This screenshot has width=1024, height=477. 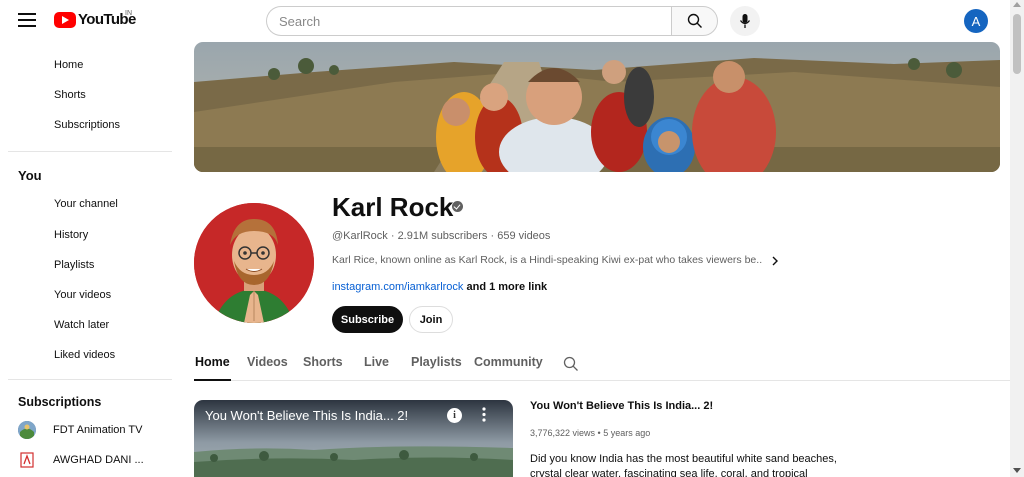 What do you see at coordinates (468, 21) in the screenshot?
I see `search-input` at bounding box center [468, 21].